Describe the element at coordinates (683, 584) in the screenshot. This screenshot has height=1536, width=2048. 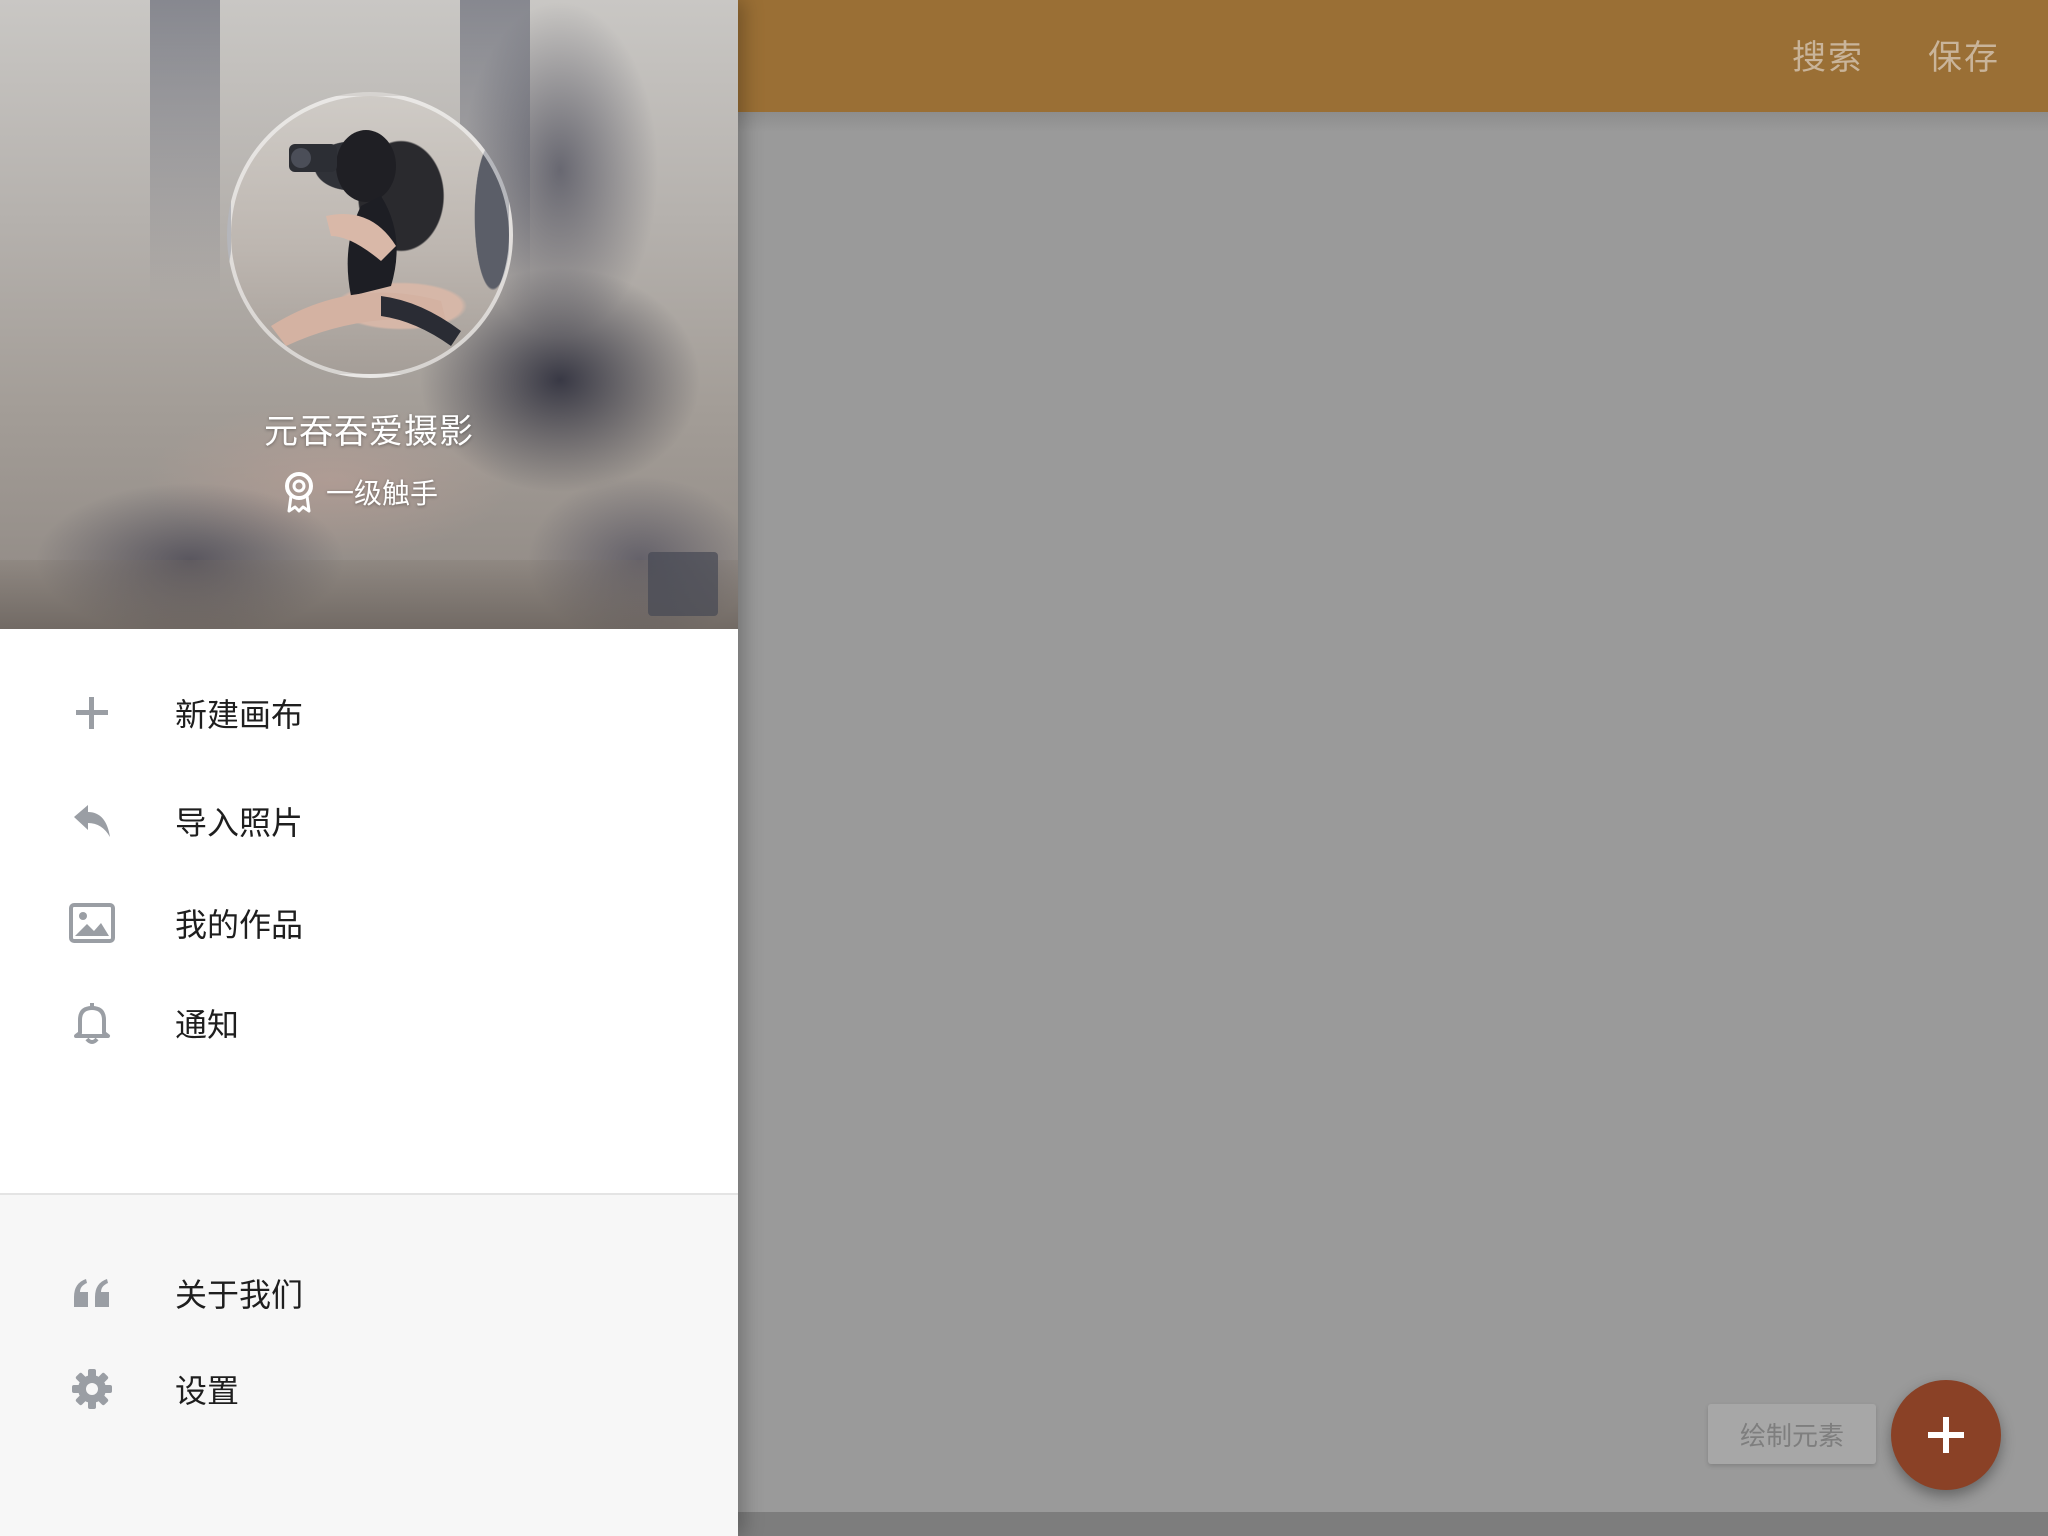
I see `corner-thumbnail` at that location.